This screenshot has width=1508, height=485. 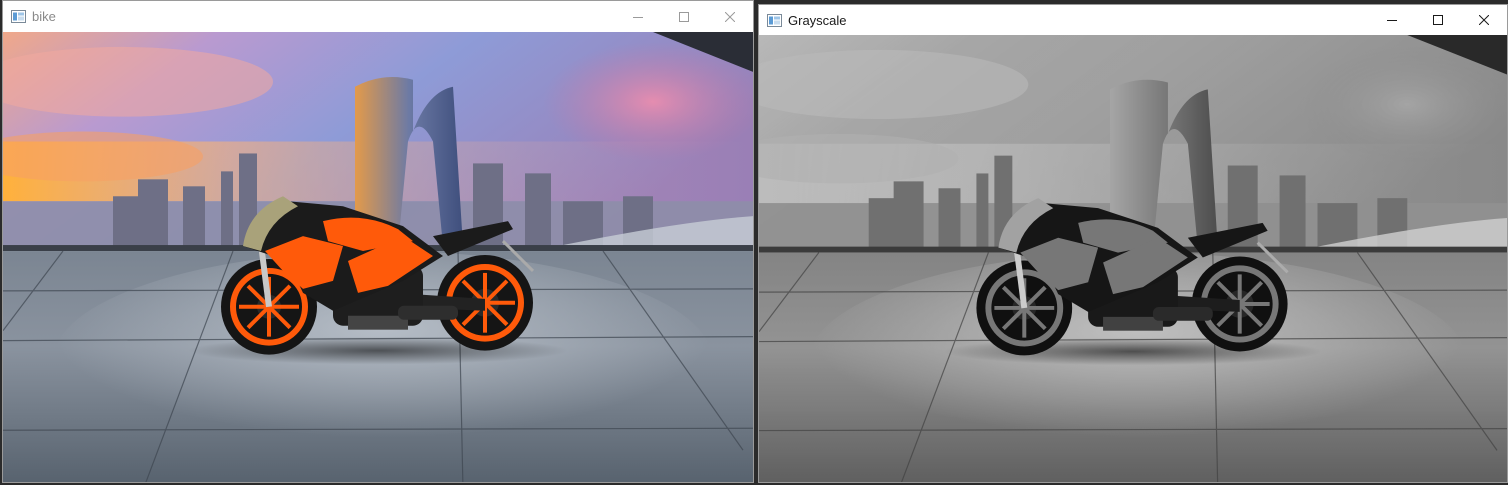 What do you see at coordinates (1133, 20) in the screenshot?
I see `title-bar: Grayscale` at bounding box center [1133, 20].